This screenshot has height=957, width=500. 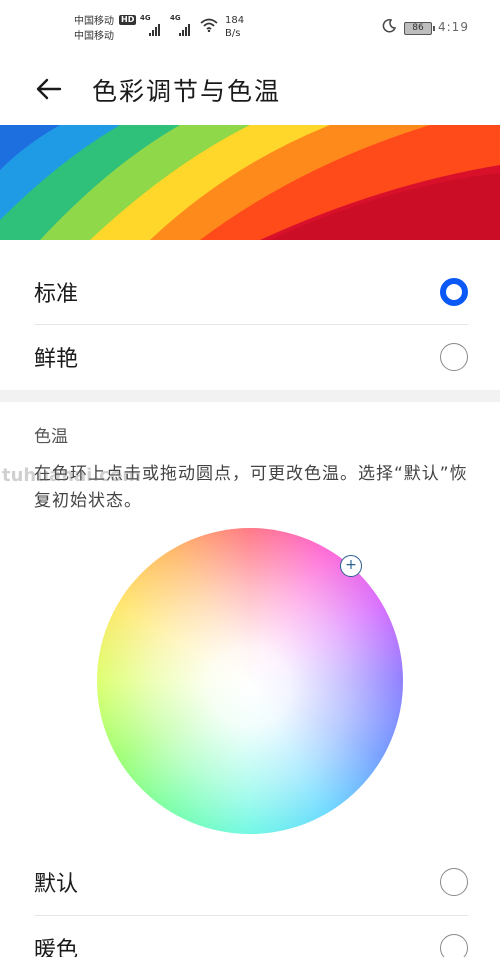 I want to click on battery-level: 86, so click(x=418, y=28).